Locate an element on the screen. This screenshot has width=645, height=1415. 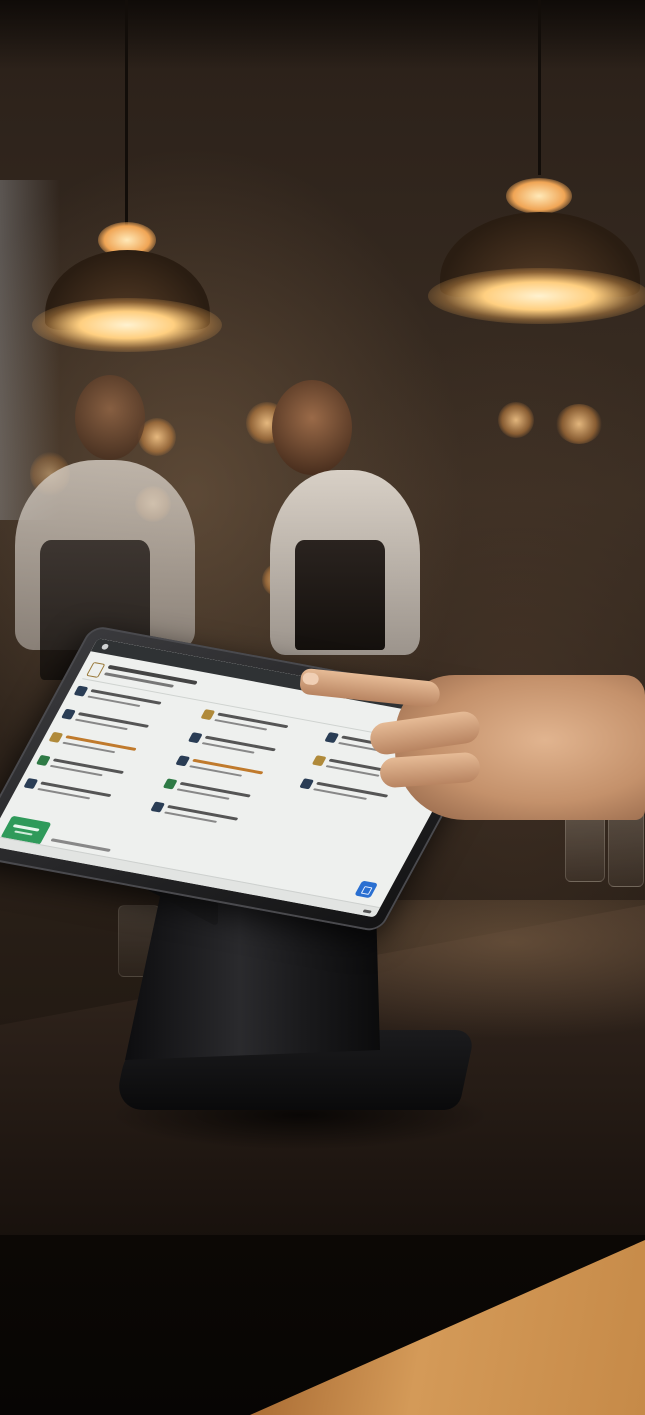
overflow-icon is located at coordinates (367, 911).